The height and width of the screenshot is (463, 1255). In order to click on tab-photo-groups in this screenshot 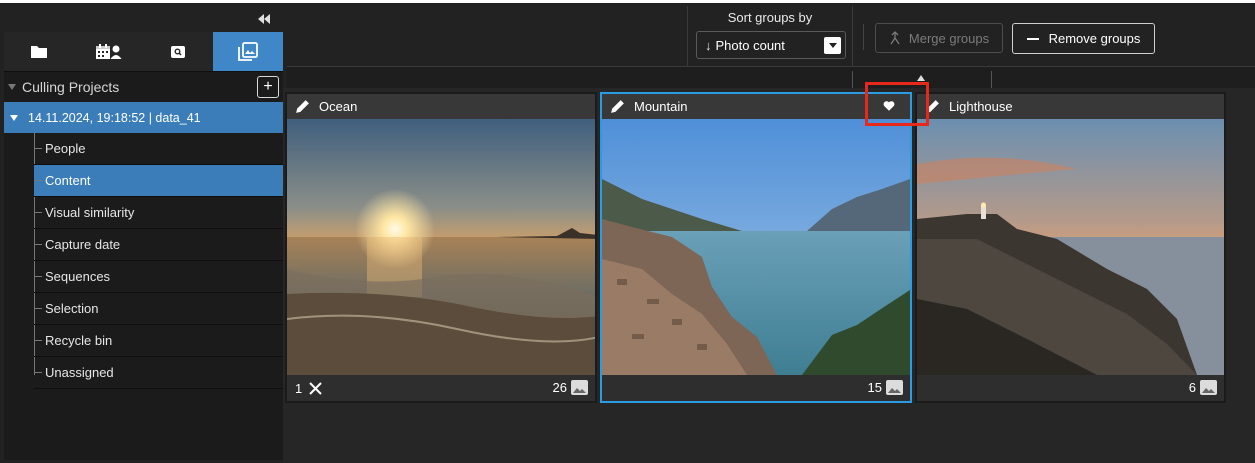, I will do `click(248, 51)`.